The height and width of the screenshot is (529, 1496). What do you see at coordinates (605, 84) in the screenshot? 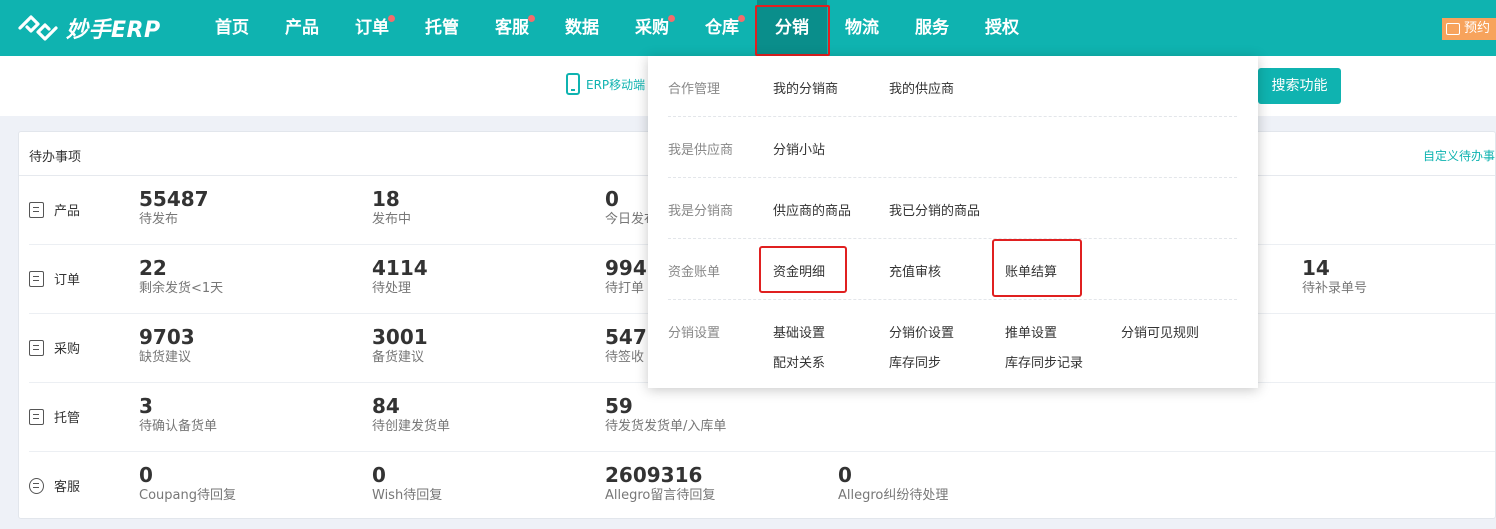
I see `mobile-app-link: ERP移动端` at bounding box center [605, 84].